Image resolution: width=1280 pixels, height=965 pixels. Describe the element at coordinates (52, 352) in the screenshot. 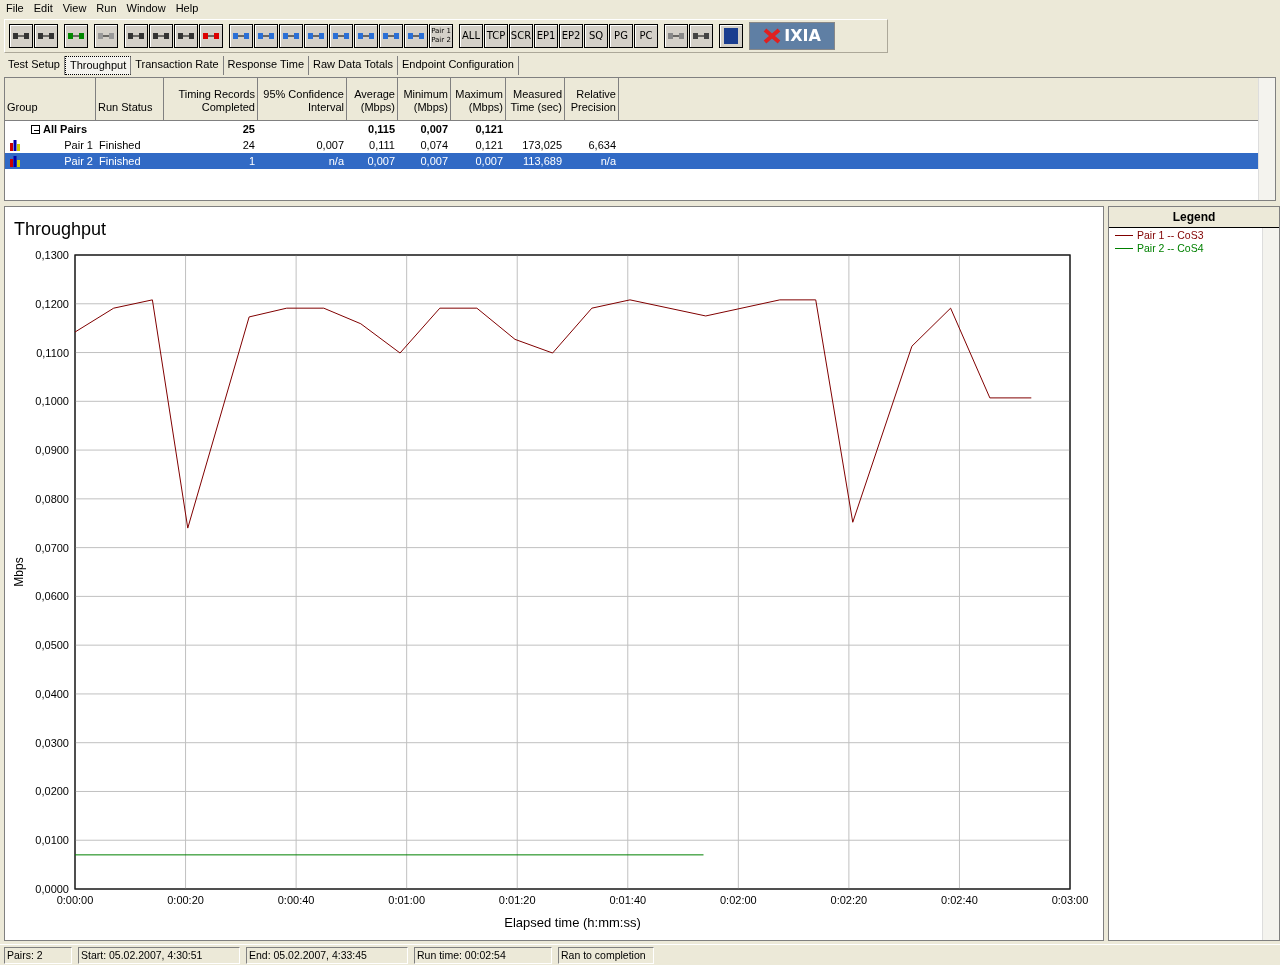

I see `y-tick-label: 0,1100` at that location.